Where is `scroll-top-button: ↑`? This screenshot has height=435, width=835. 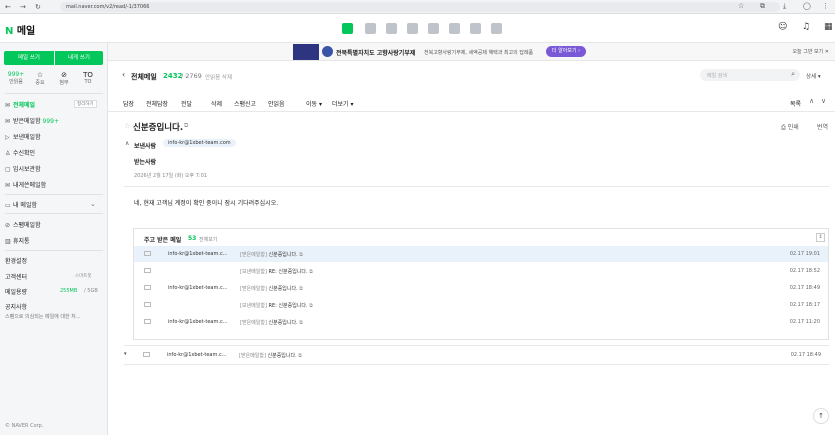
scroll-top-button: ↑ is located at coordinates (821, 416).